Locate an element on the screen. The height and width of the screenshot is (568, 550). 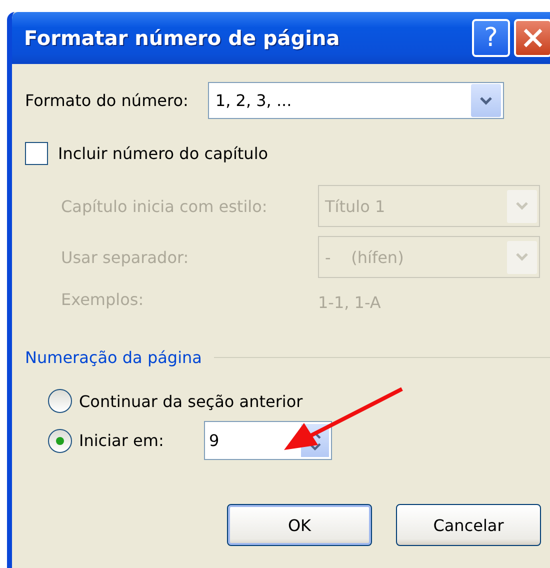
field-label: Capítulo inicia com estilo: is located at coordinates (164, 206).